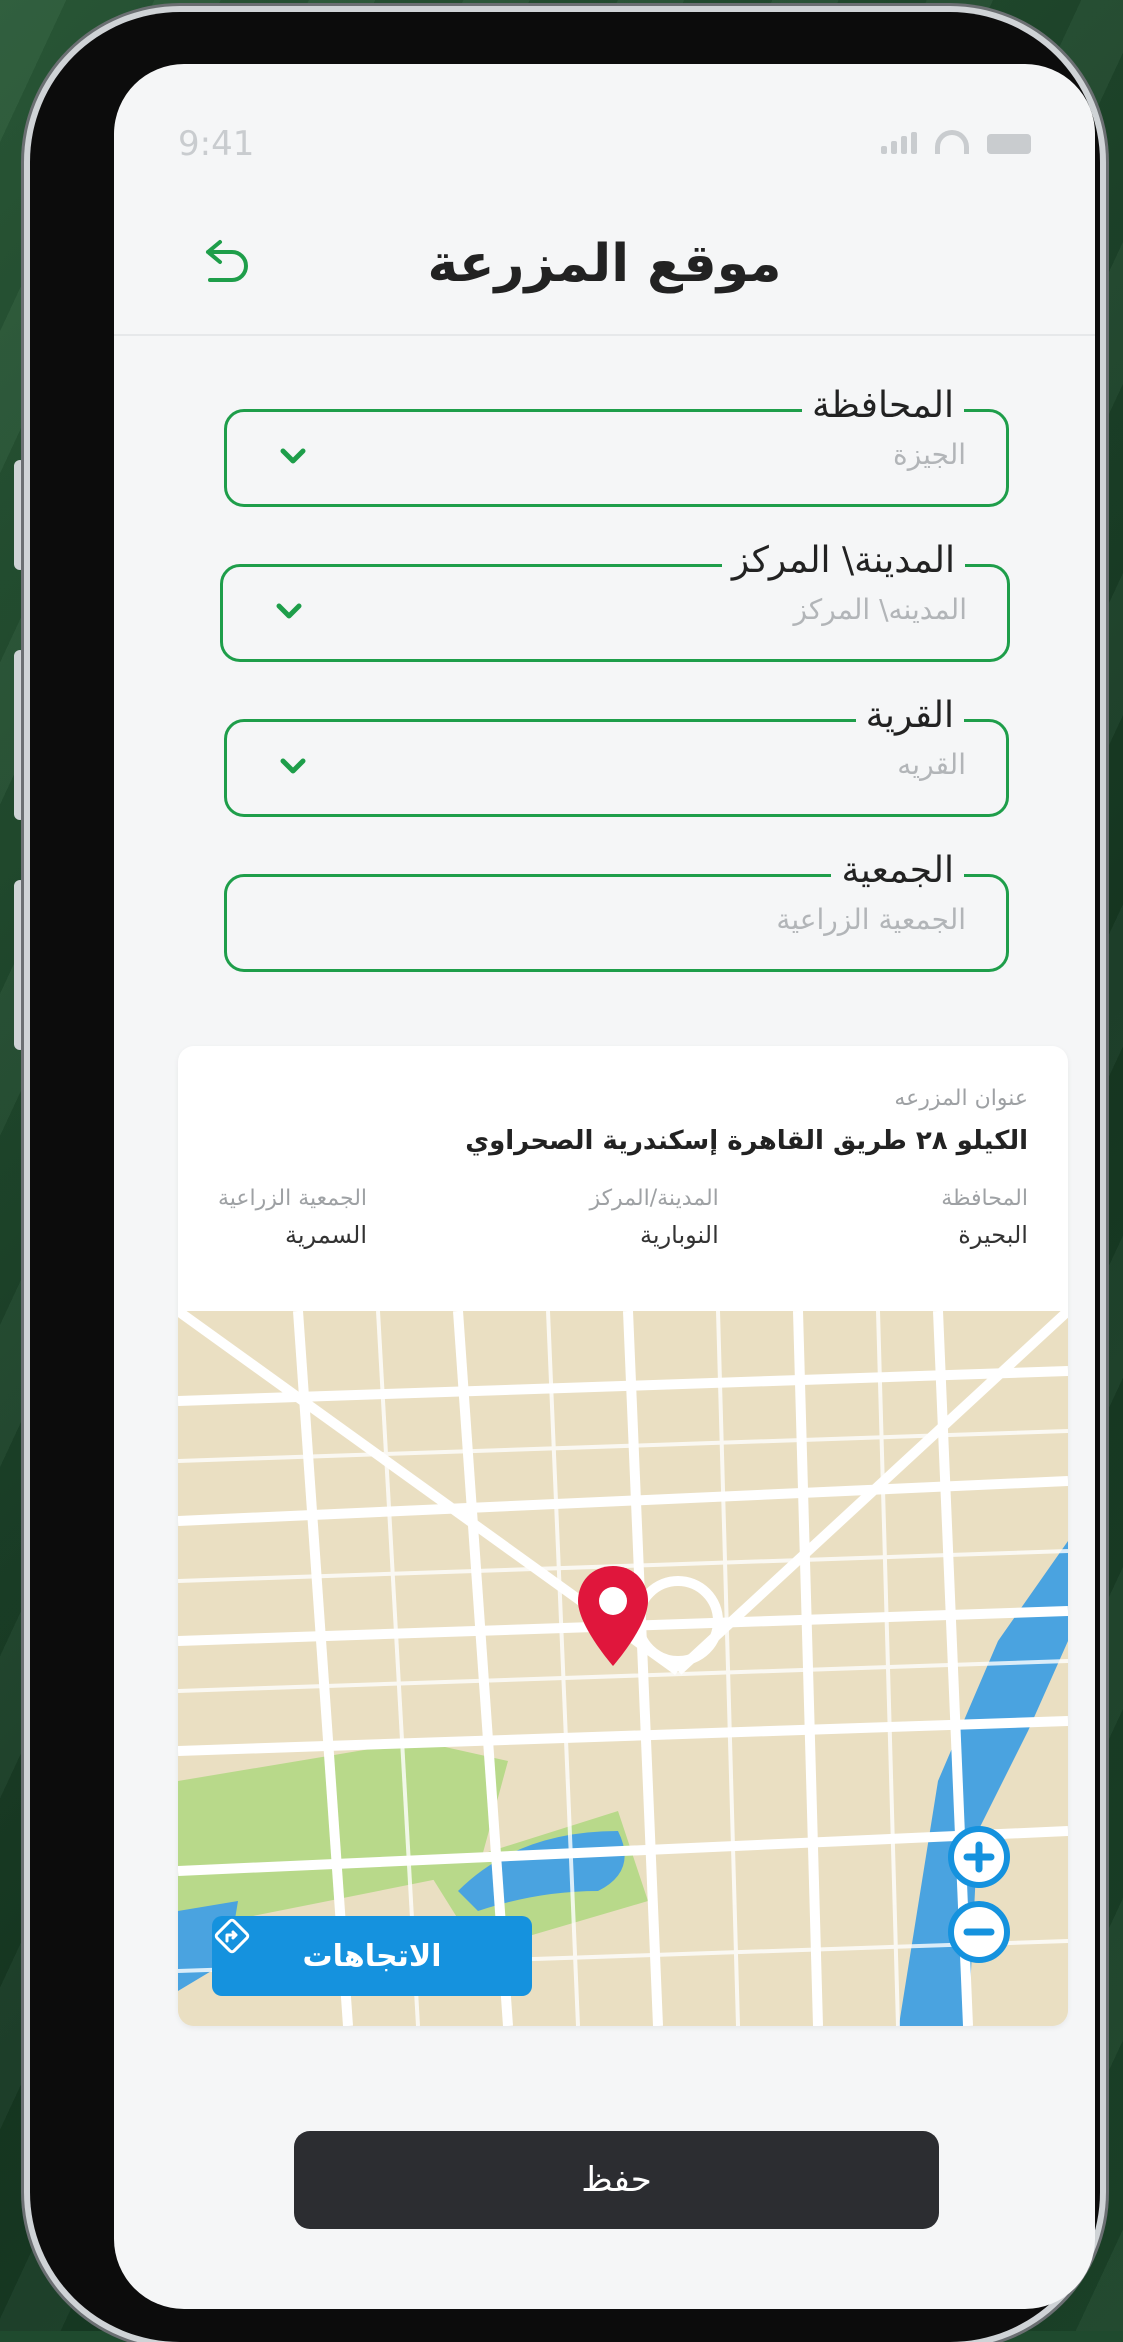 The image size is (1123, 2342). Describe the element at coordinates (961, 1098) in the screenshot. I see `address-label: عنوان المزرعه` at that location.